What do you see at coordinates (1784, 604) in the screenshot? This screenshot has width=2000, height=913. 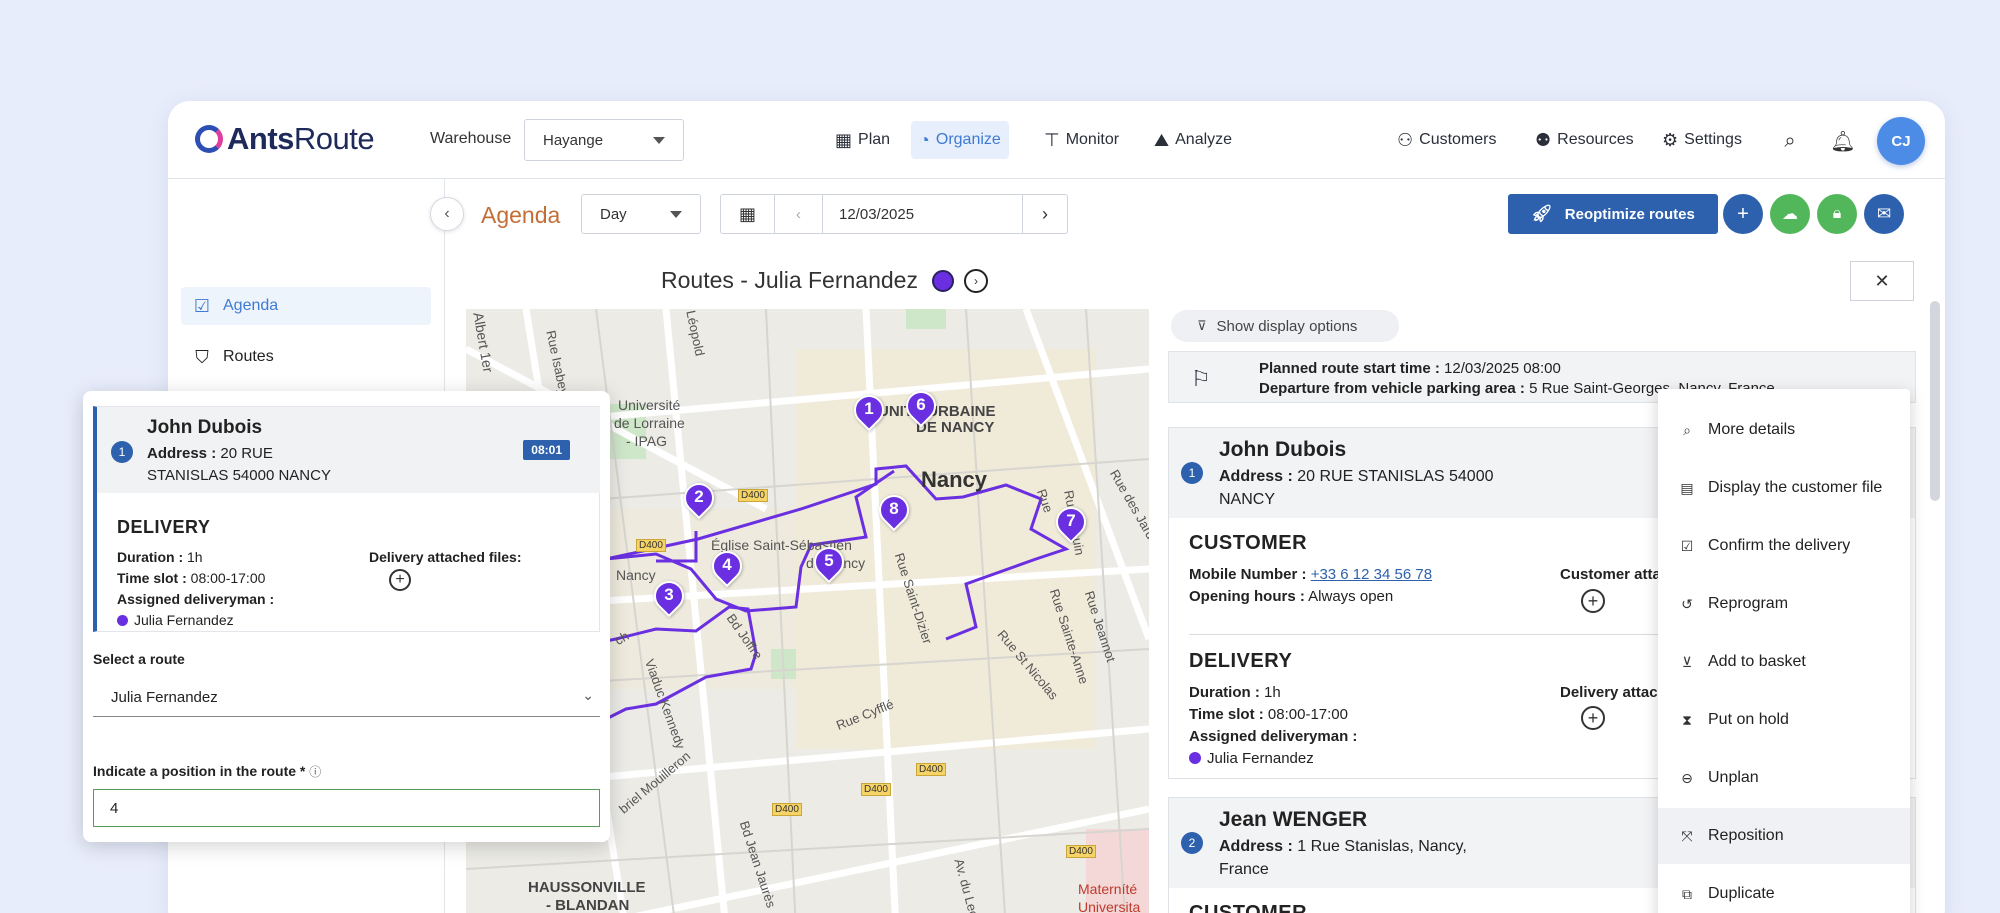 I see `menu-reprogram: ↺ Reprogram` at bounding box center [1784, 604].